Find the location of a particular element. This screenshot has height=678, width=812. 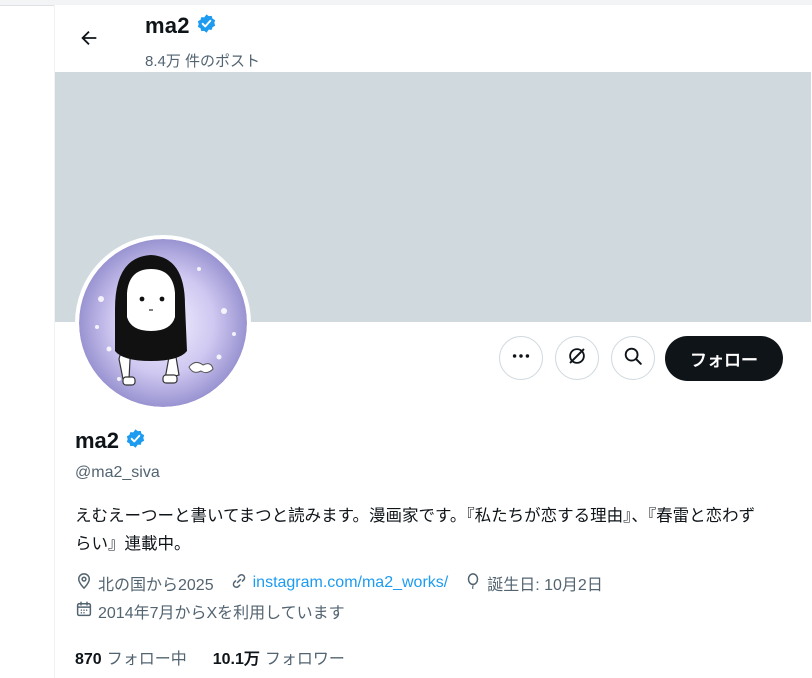

more-button is located at coordinates (521, 358).